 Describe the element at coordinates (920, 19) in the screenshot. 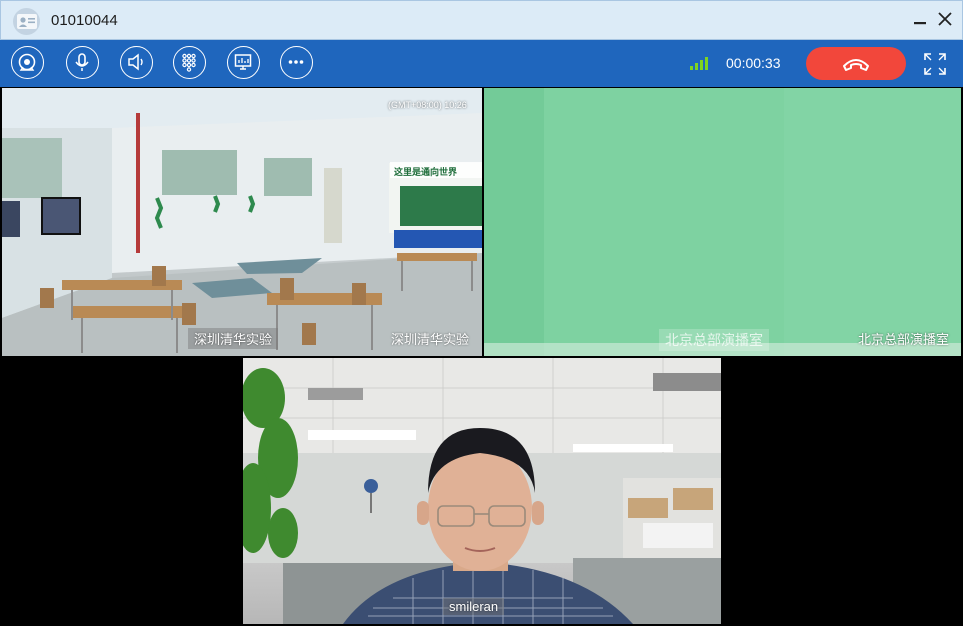

I see `minimize-button` at that location.